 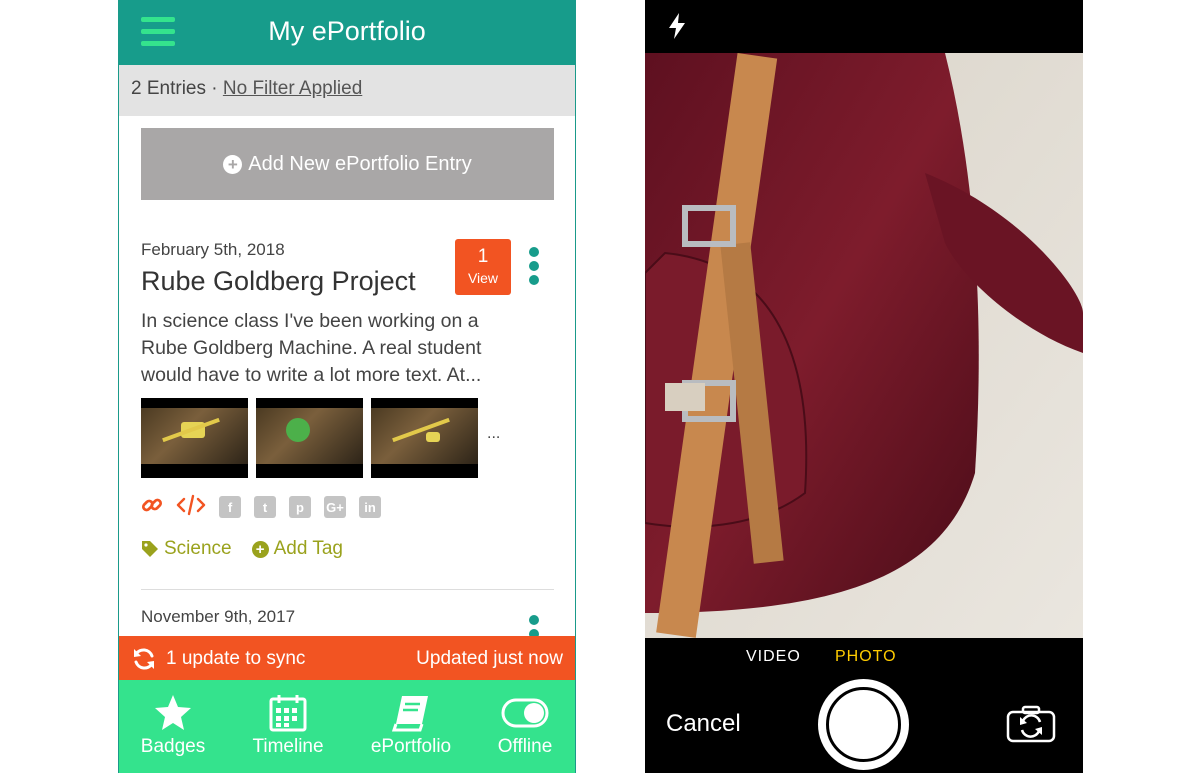 I want to click on sync-button: 1 update to sync, so click(x=218, y=659).